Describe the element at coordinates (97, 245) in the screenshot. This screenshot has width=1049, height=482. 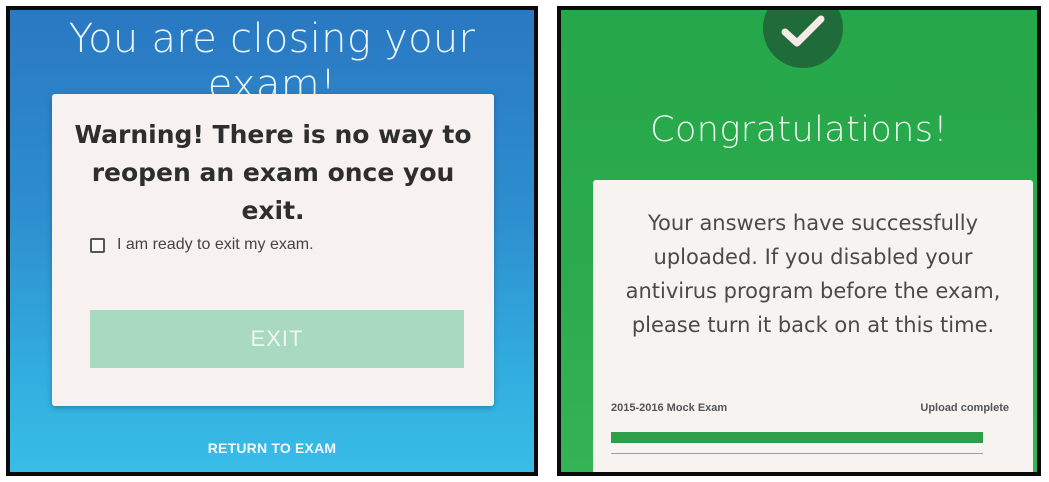
I see `ready-to-exit-checkbox` at that location.